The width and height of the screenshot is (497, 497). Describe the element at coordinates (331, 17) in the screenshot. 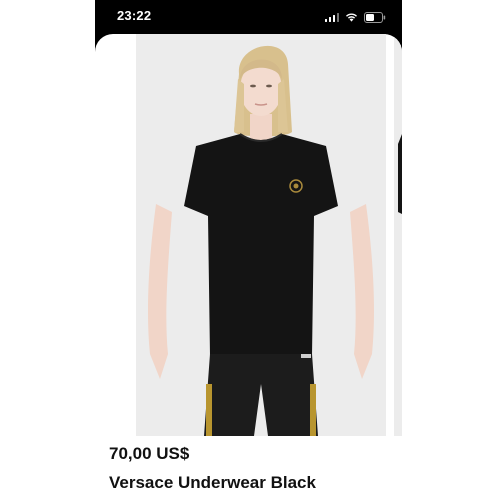

I see `signal-icon` at that location.